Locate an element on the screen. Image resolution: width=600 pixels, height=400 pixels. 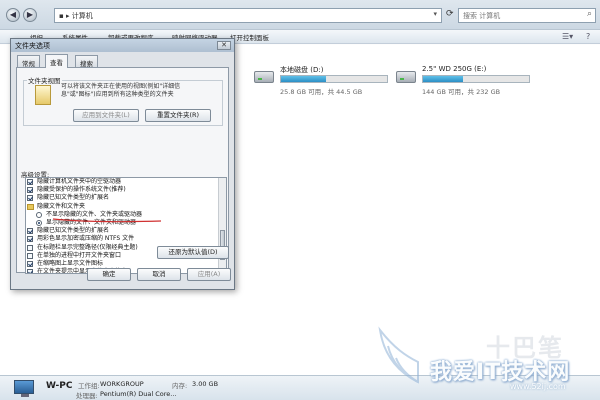
setting-row: 隐藏已知文件类型的扩展名 is located at coordinates (126, 198).